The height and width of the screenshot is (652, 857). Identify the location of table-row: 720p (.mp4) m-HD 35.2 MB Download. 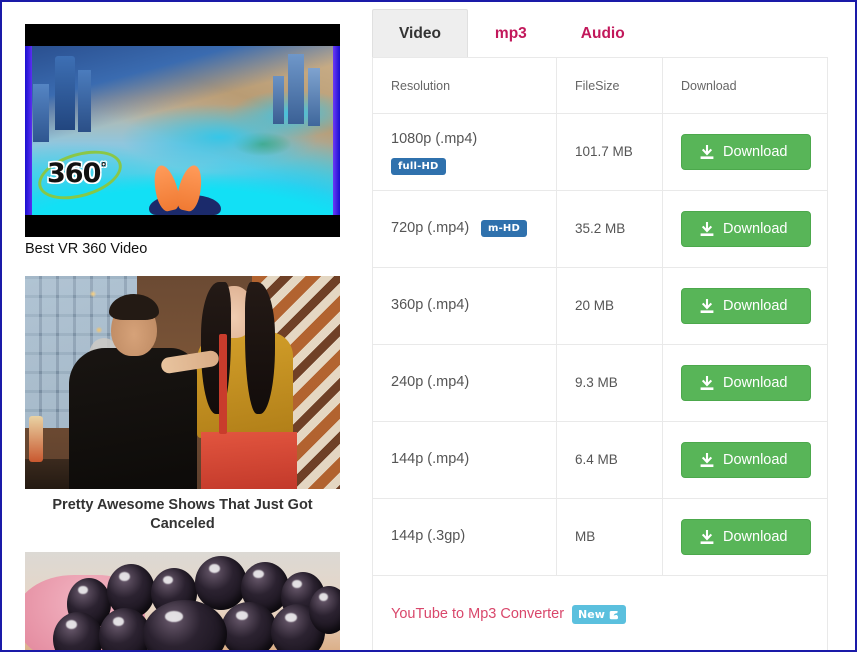
(600, 229).